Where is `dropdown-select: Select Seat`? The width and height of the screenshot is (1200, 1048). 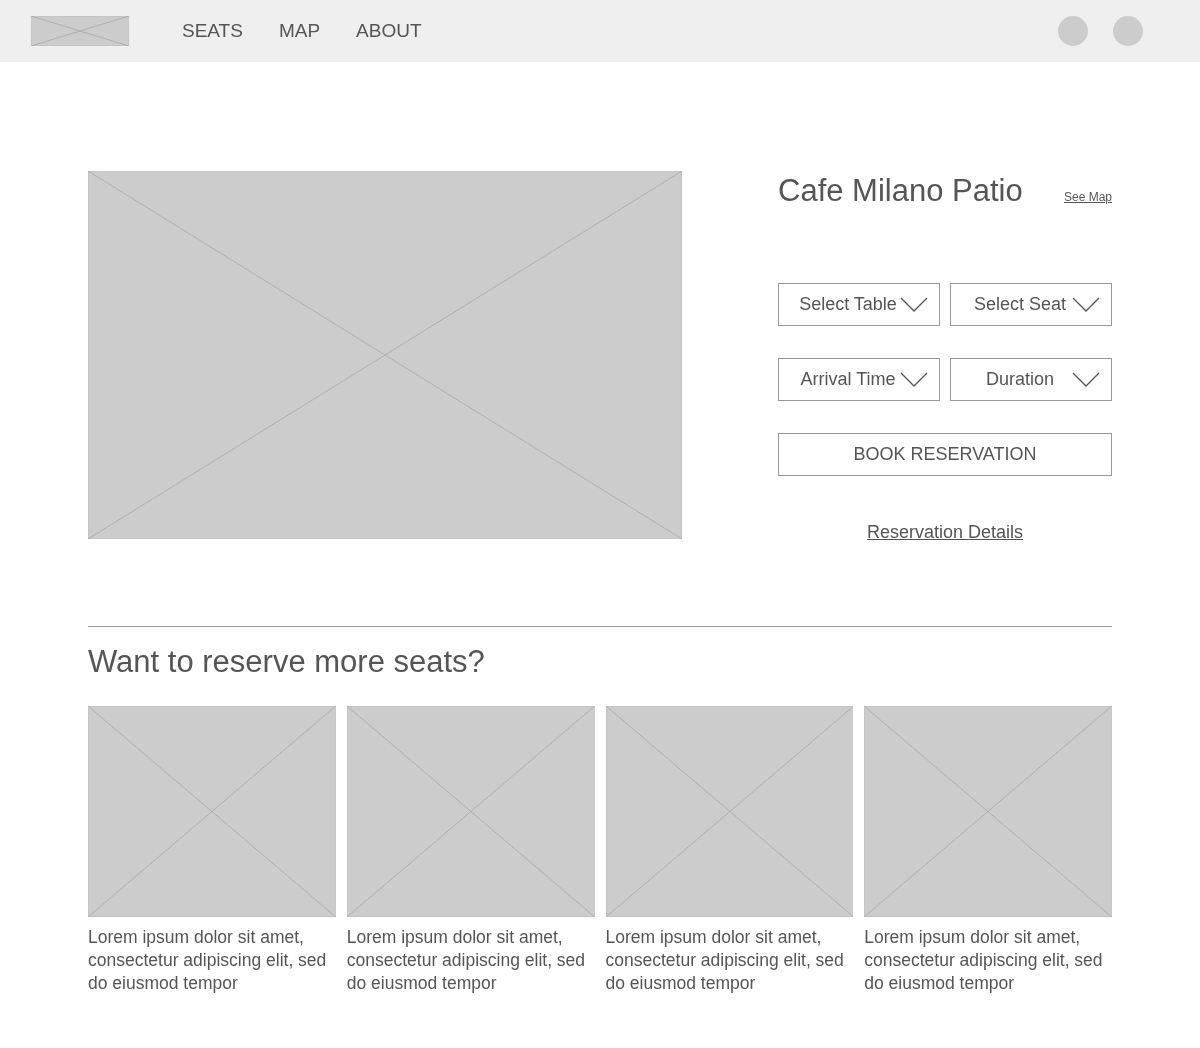 dropdown-select: Select Seat is located at coordinates (1031, 304).